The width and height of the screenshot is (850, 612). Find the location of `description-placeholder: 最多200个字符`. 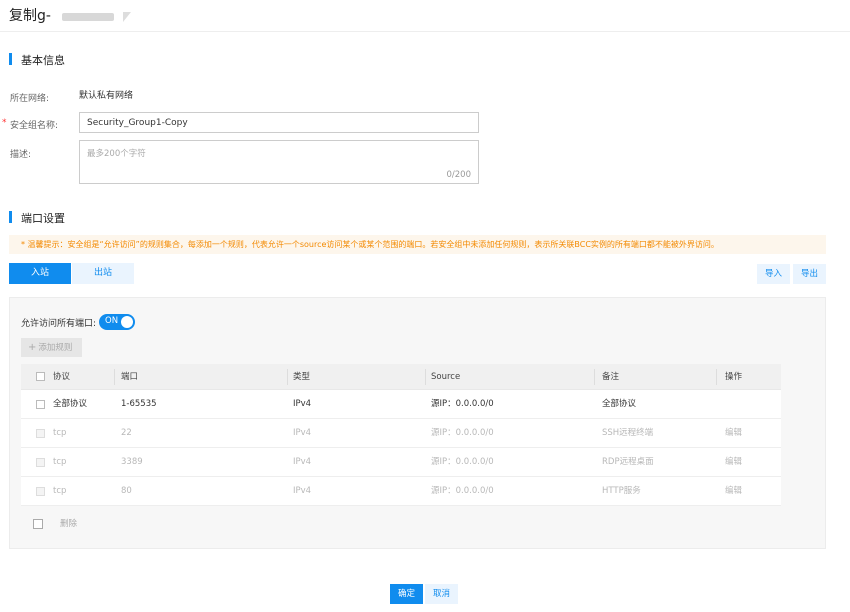

description-placeholder: 最多200个字符 is located at coordinates (116, 154).